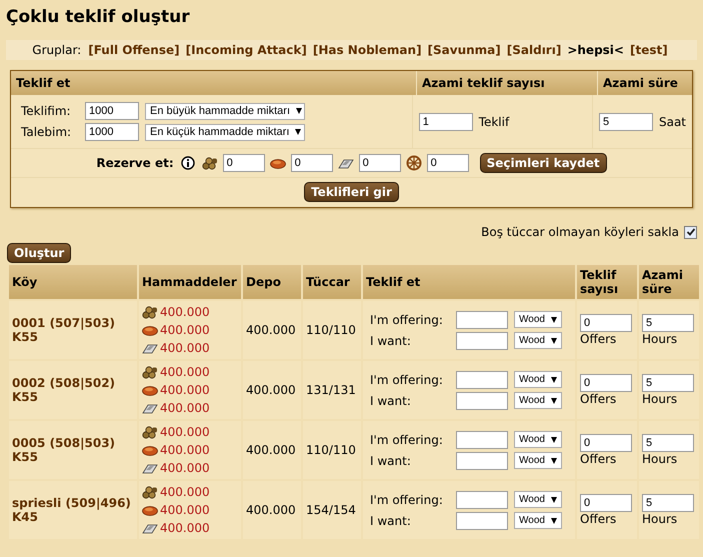 This screenshot has width=703, height=557. What do you see at coordinates (331, 390) in the screenshot?
I see `table-cell: 131/131` at bounding box center [331, 390].